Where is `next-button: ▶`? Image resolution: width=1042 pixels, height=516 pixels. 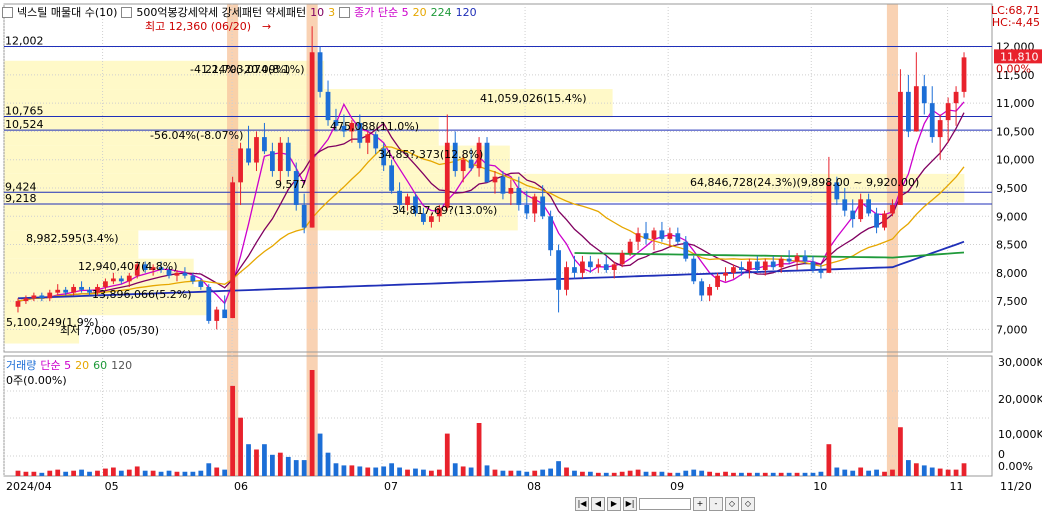
next-button: ▶ is located at coordinates (614, 504).